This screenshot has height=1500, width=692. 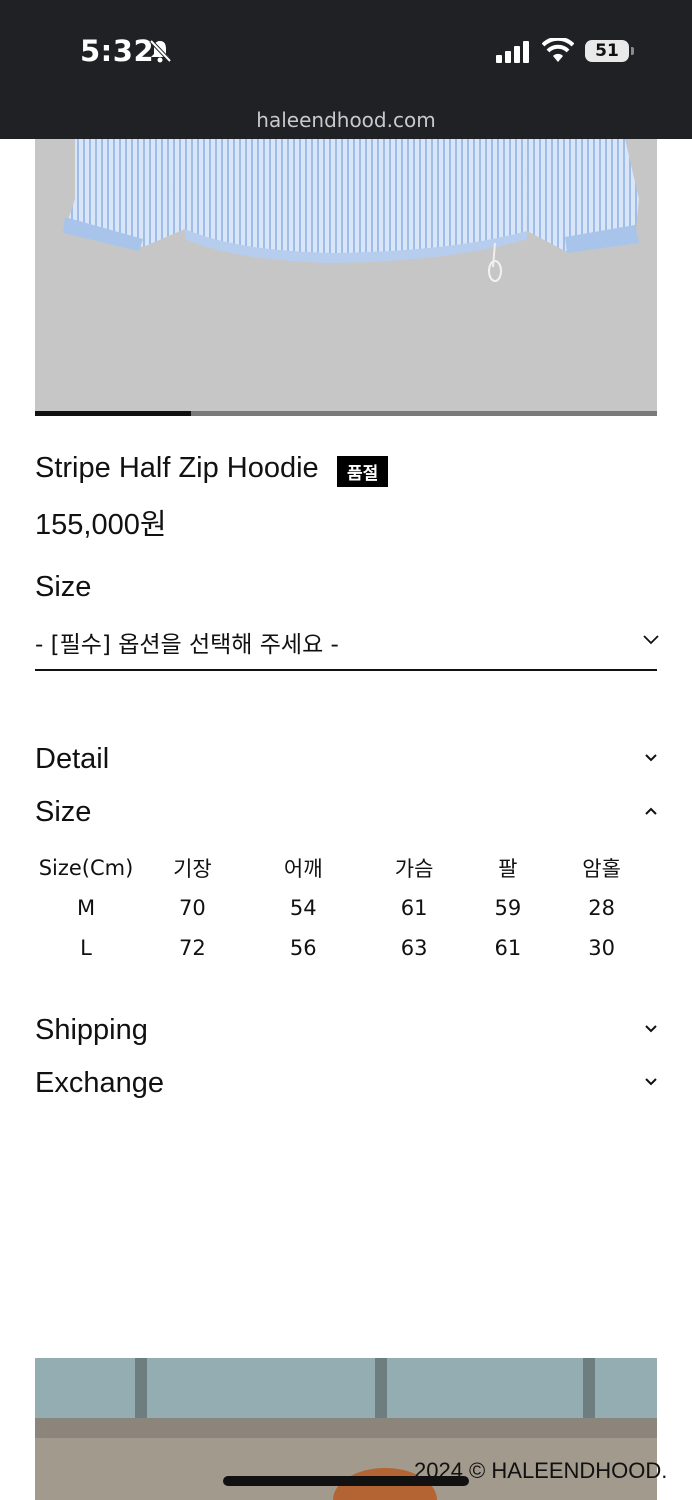 I want to click on size-chart-header: 기장, so click(x=192, y=869).